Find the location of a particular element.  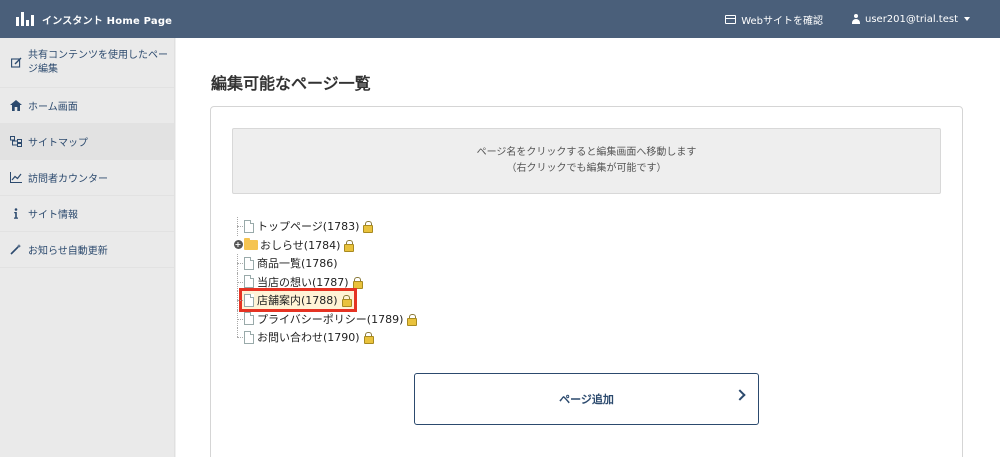

notice-line-1: ページ名をクリックすると編集画面へ移動します is located at coordinates (586, 152).